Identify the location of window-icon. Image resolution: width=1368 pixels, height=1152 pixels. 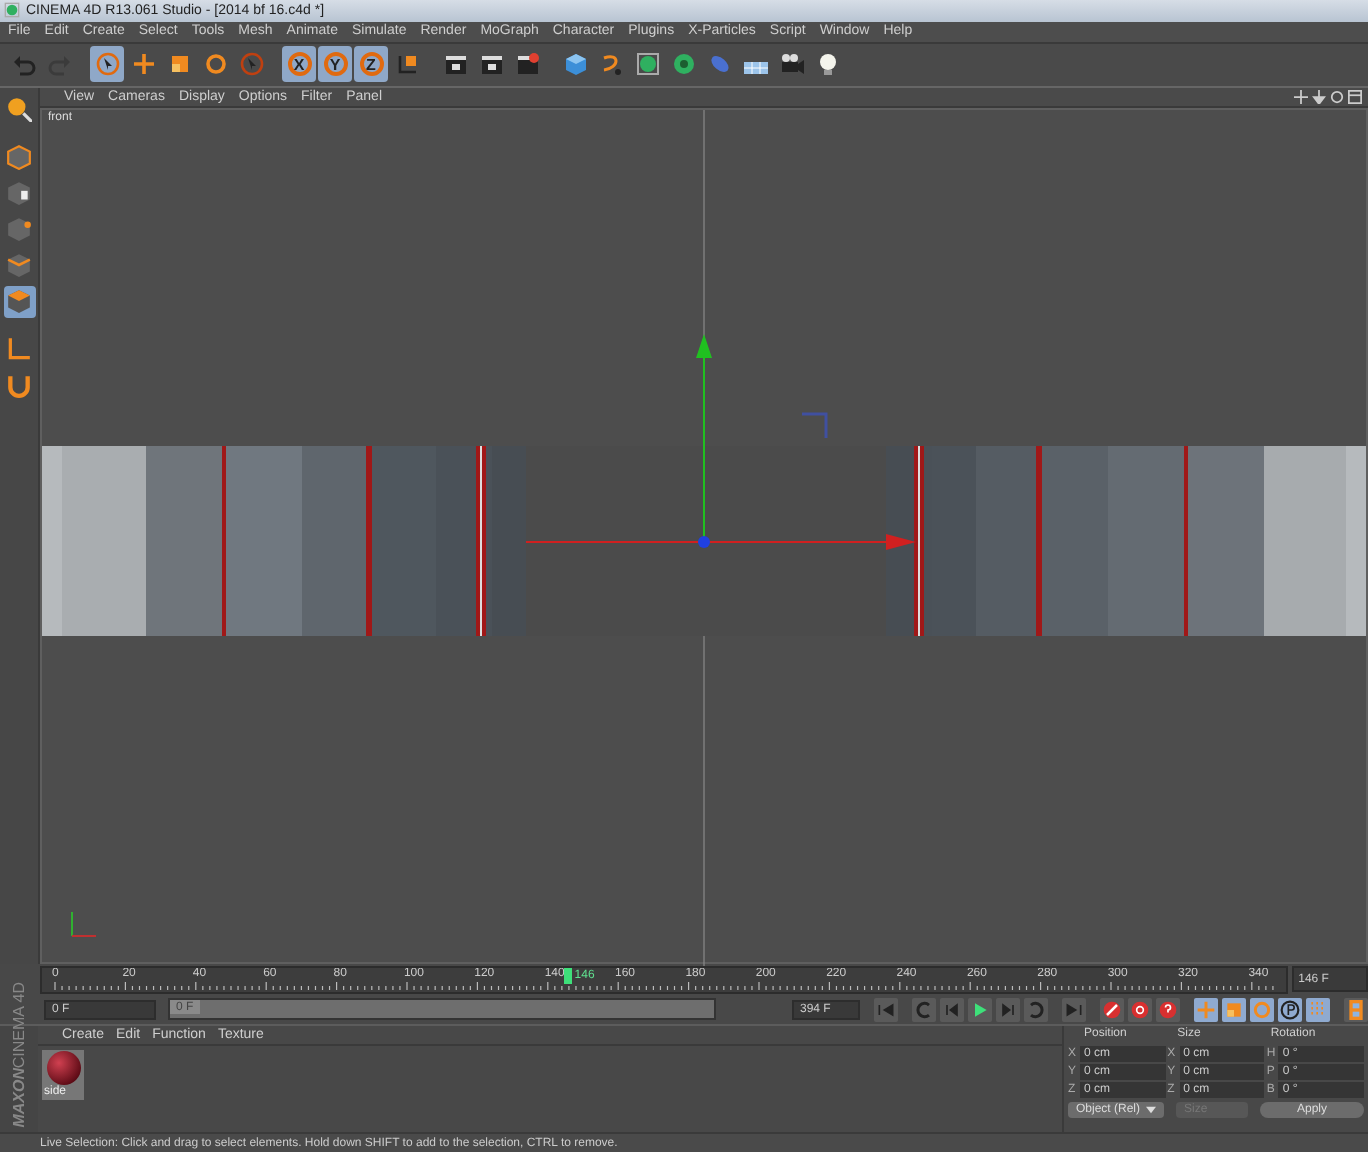
(1355, 96).